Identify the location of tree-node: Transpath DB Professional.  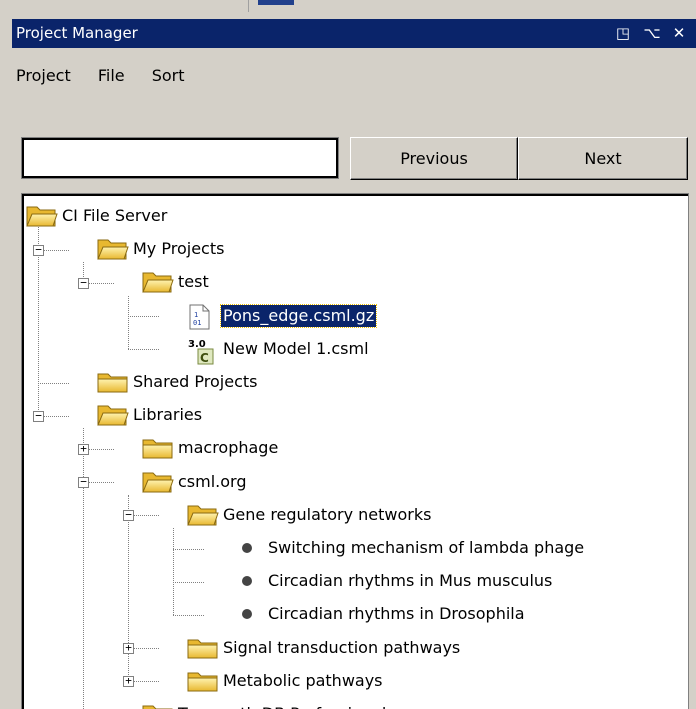
(265, 704).